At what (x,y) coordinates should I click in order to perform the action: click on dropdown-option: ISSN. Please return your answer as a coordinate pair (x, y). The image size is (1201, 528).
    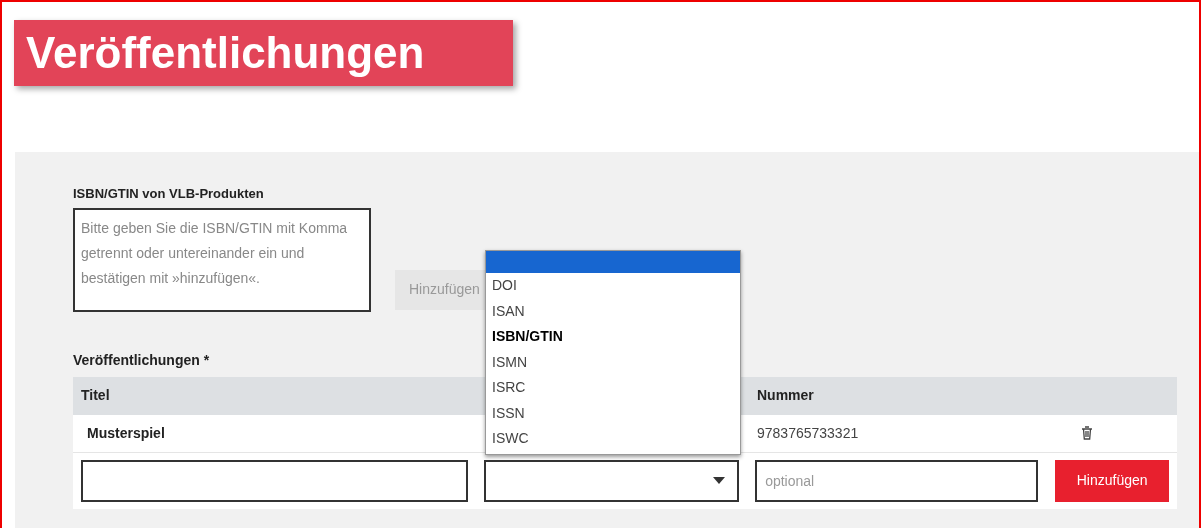
    Looking at the image, I should click on (613, 413).